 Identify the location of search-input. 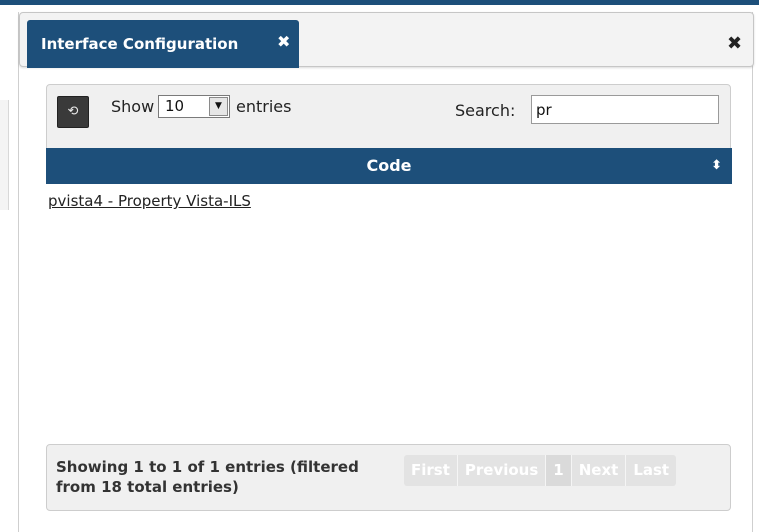
(625, 109).